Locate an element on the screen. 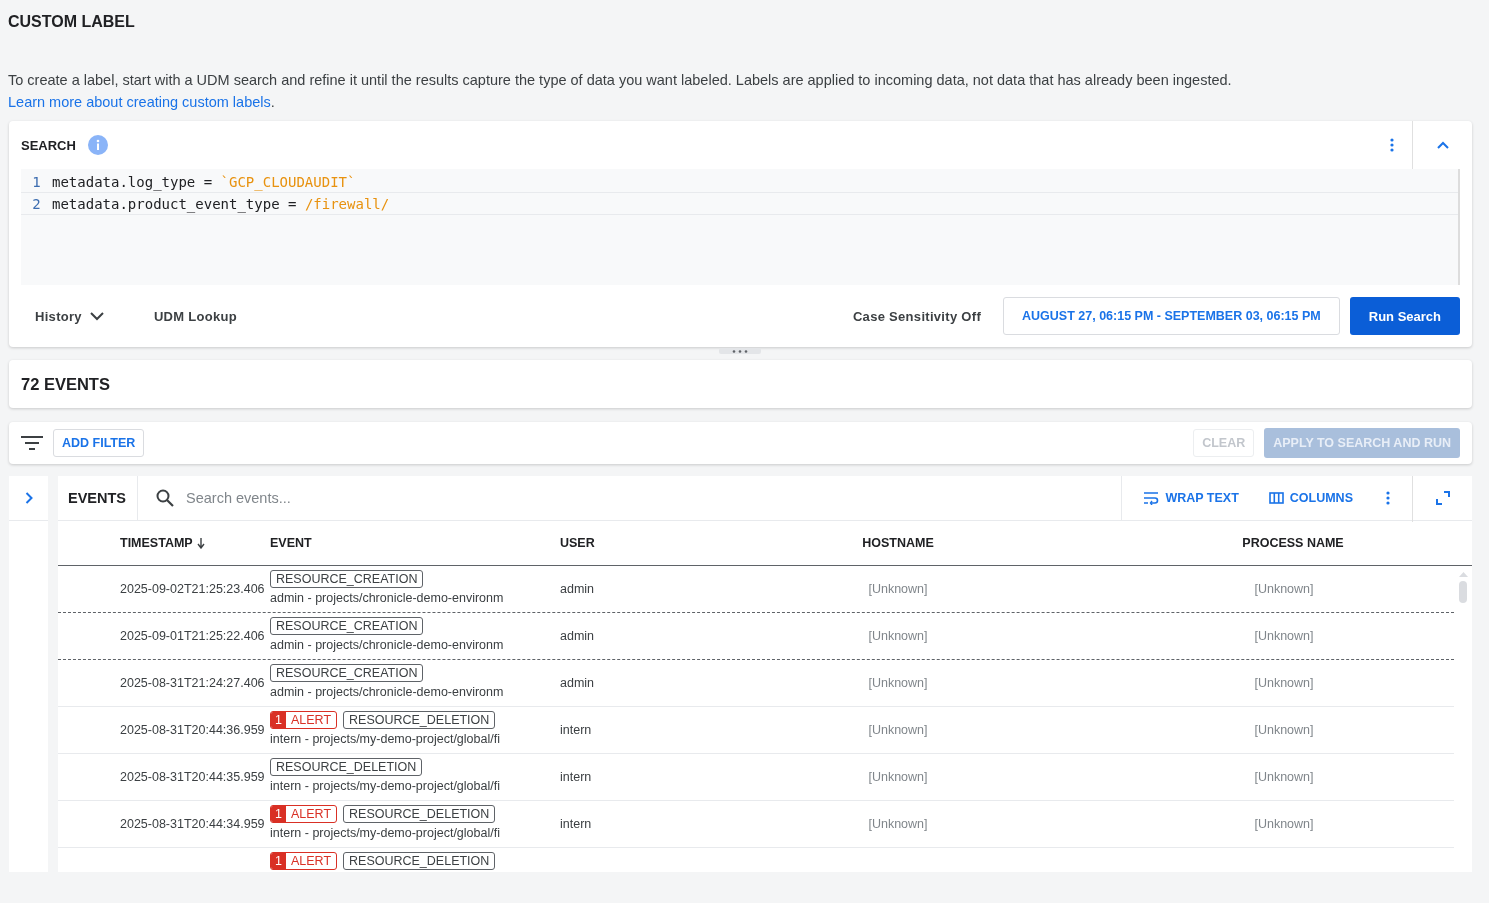 Image resolution: width=1489 pixels, height=903 pixels. column-header: TIMESTAMP is located at coordinates (195, 543).